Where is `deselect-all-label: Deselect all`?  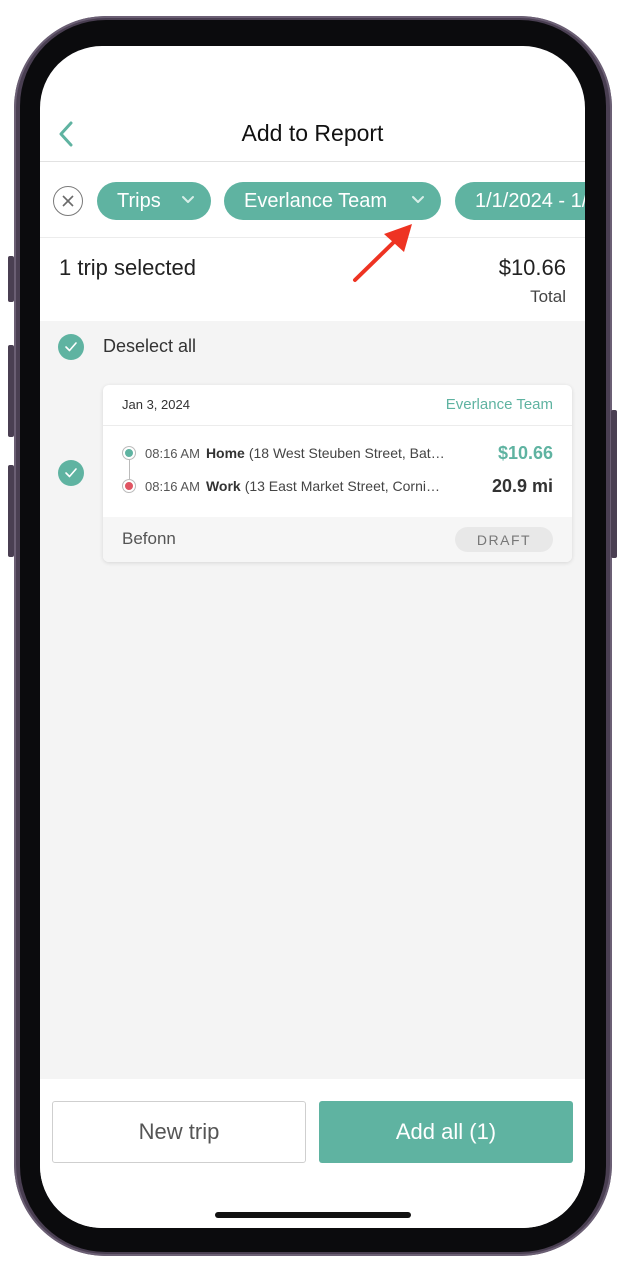
deselect-all-label: Deselect all is located at coordinates (149, 346).